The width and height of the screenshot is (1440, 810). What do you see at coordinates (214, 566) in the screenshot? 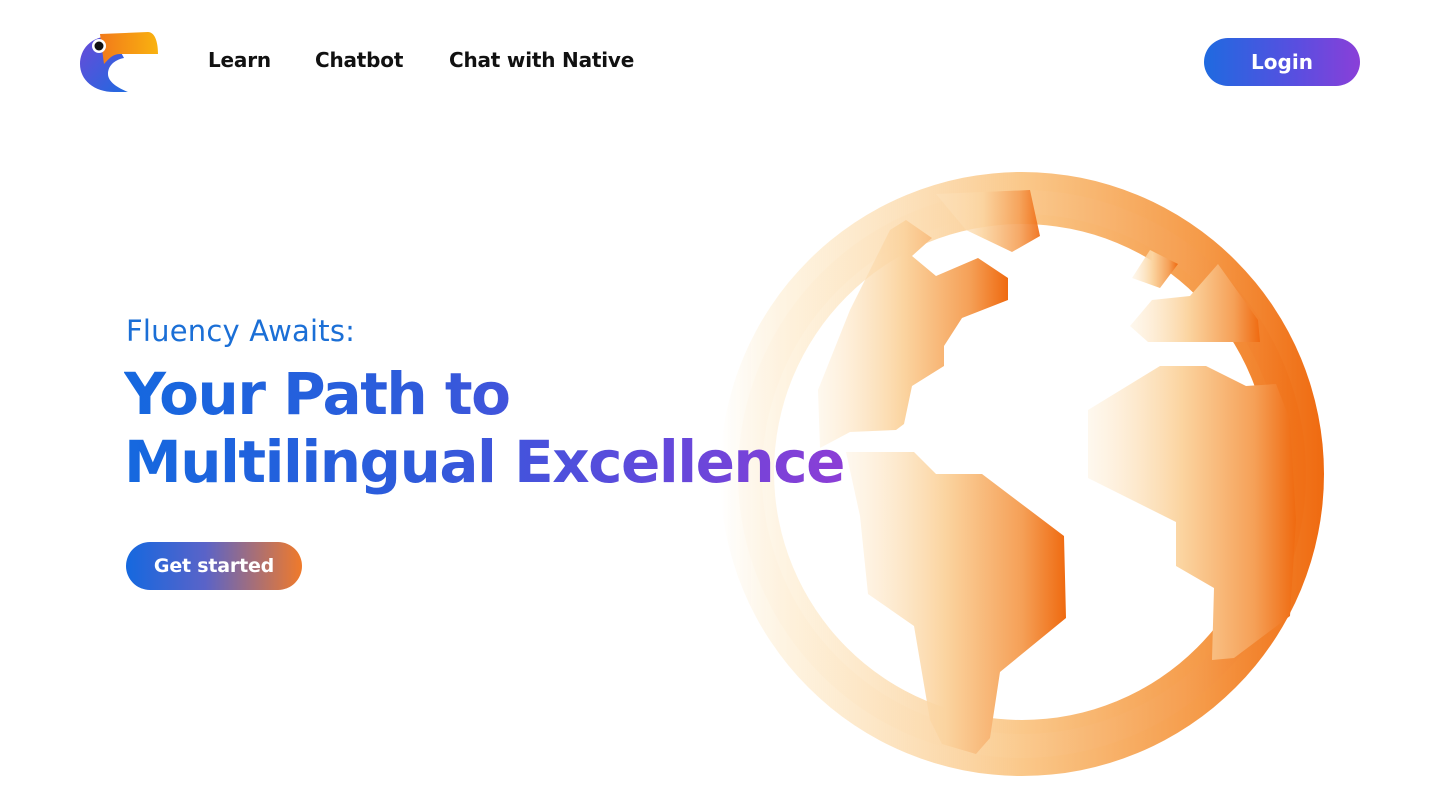
I see `get-started-button: Get started` at bounding box center [214, 566].